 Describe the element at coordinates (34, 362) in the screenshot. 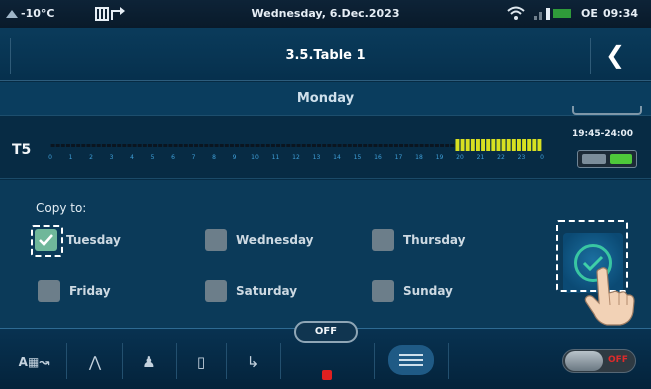

I see `auto-mode-icon: A▦↝` at that location.